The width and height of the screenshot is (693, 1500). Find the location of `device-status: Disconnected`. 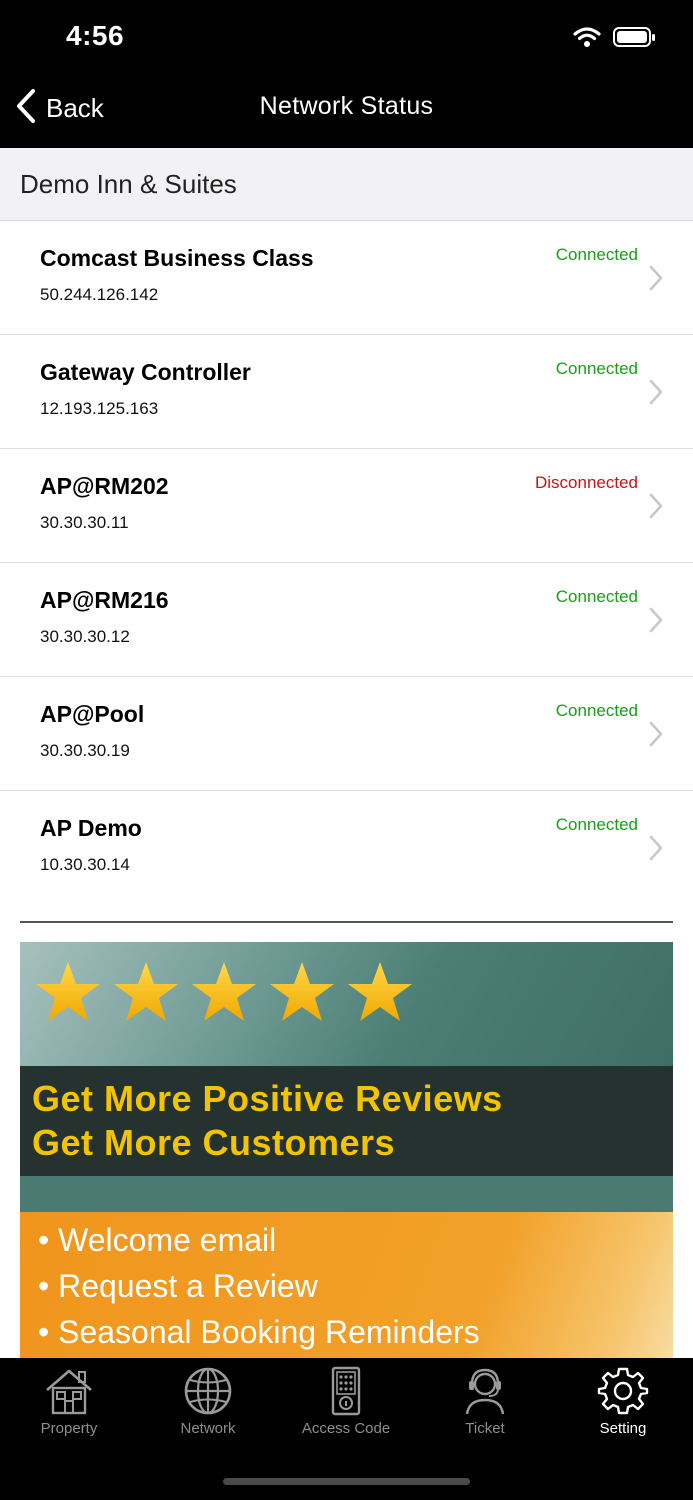

device-status: Disconnected is located at coordinates (586, 482).